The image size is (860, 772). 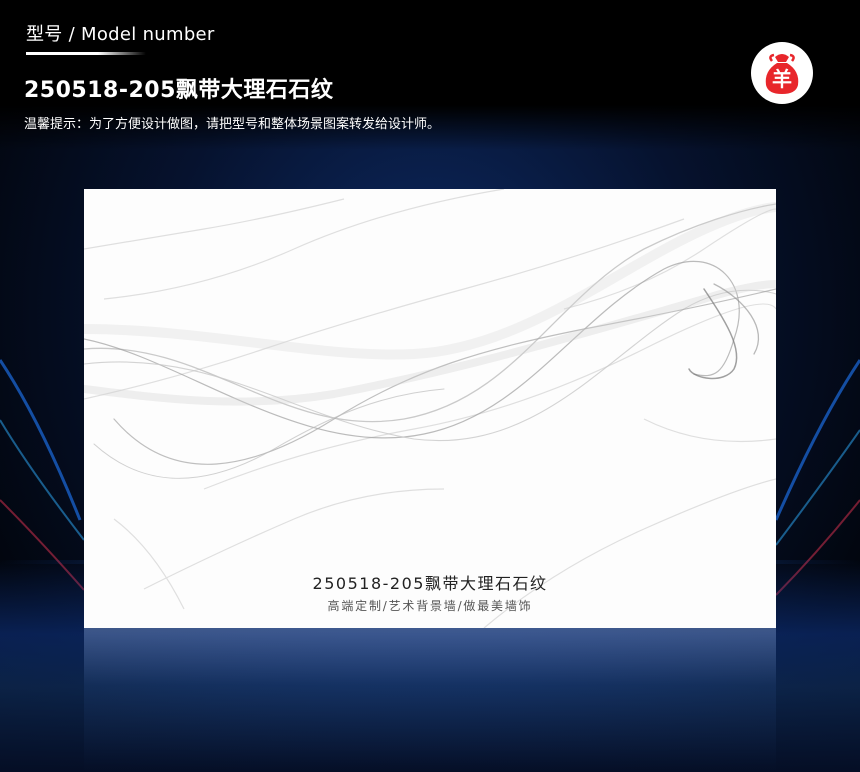 What do you see at coordinates (120, 34) in the screenshot?
I see `model-number-label: 型号 / Model number` at bounding box center [120, 34].